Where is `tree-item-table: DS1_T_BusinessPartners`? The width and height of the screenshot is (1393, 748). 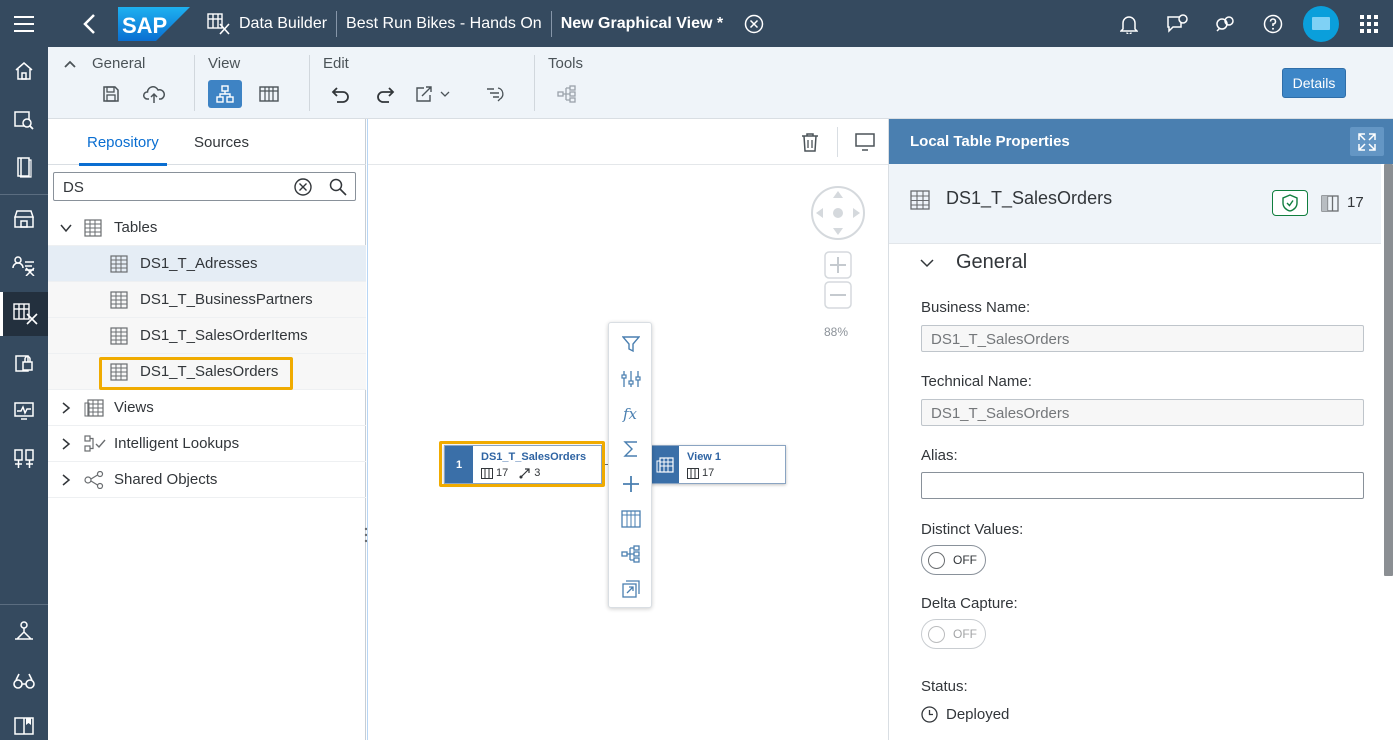
tree-item-table: DS1_T_BusinessPartners is located at coordinates (207, 300).